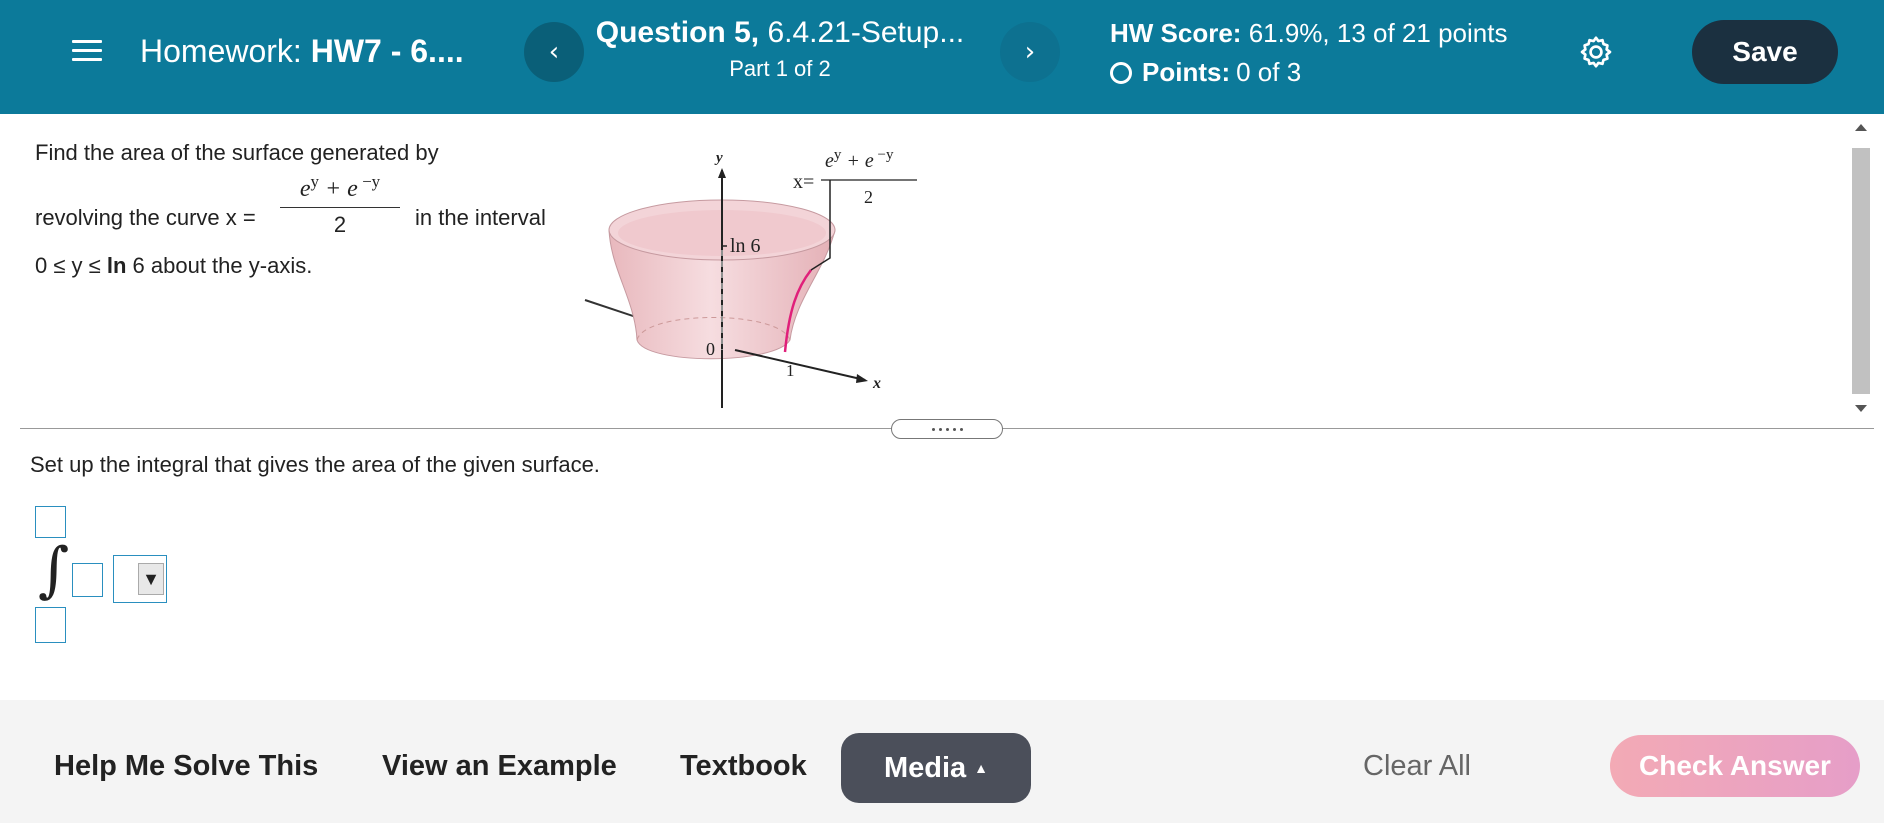 The height and width of the screenshot is (823, 1884). Describe the element at coordinates (1308, 72) in the screenshot. I see `points: Points: 0 of 3` at that location.